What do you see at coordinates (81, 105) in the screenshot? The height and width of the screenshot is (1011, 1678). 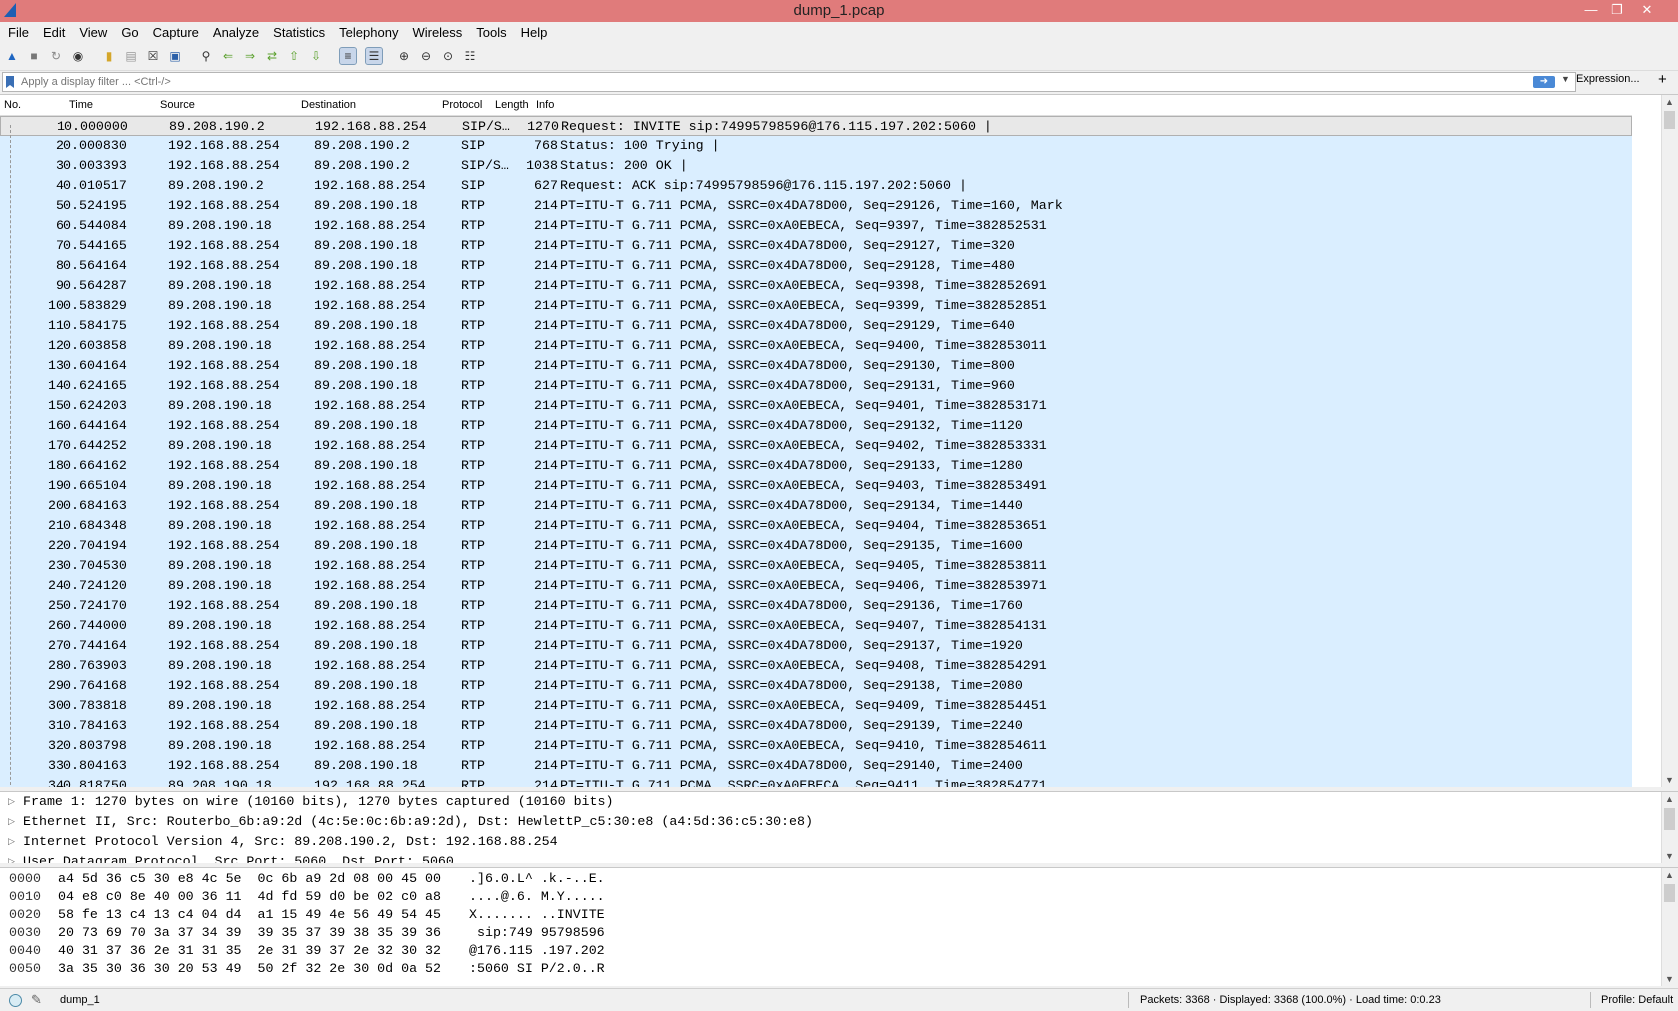 I see `col-header-time: Time` at bounding box center [81, 105].